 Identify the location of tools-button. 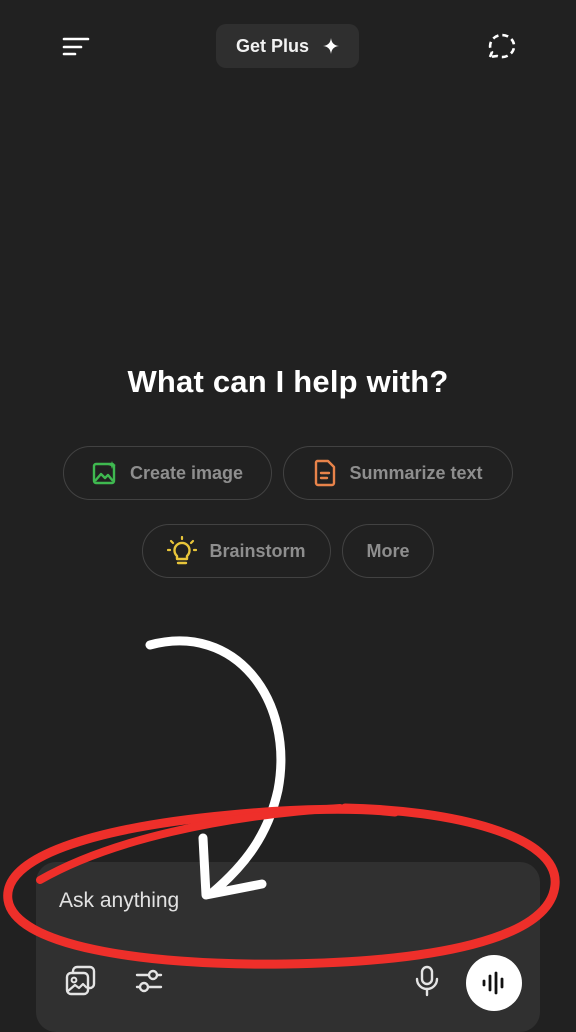
(149, 981).